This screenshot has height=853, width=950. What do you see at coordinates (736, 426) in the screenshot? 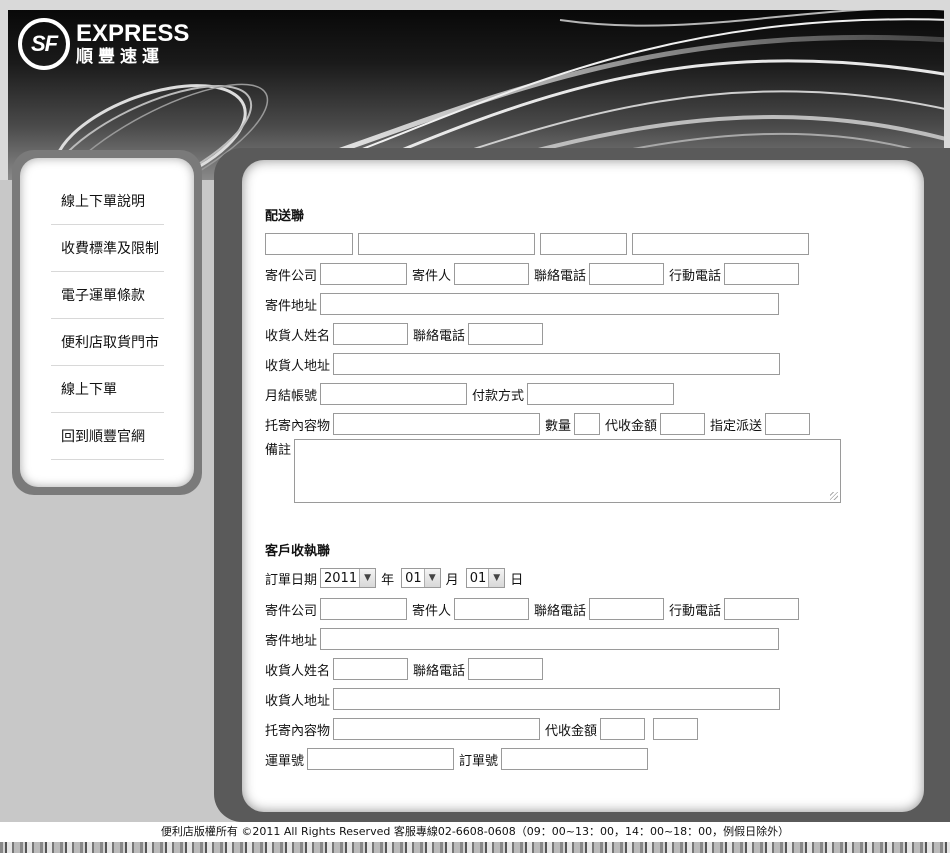
I see `designated-delivery-label: 指定派送` at bounding box center [736, 426].